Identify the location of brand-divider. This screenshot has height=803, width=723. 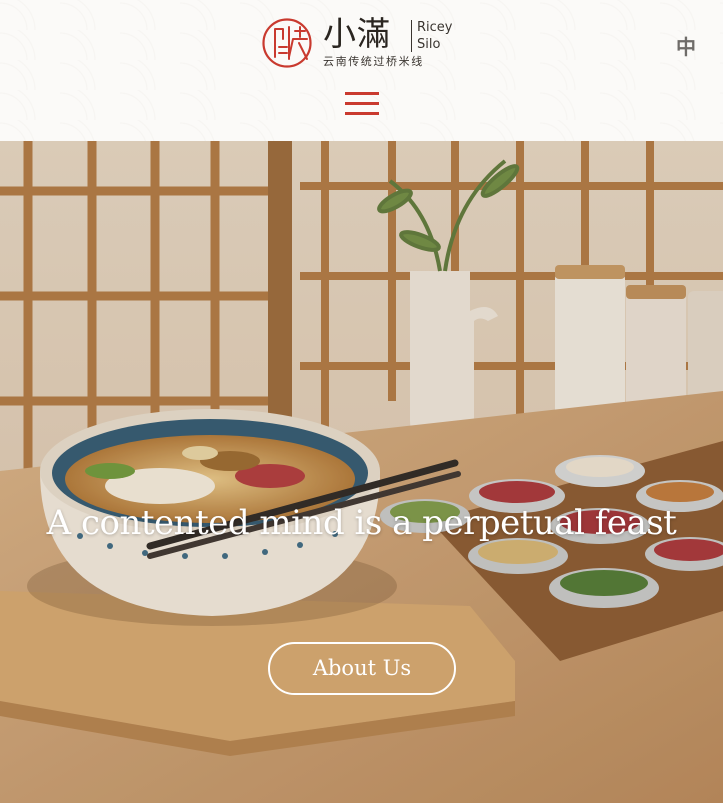
(411, 36).